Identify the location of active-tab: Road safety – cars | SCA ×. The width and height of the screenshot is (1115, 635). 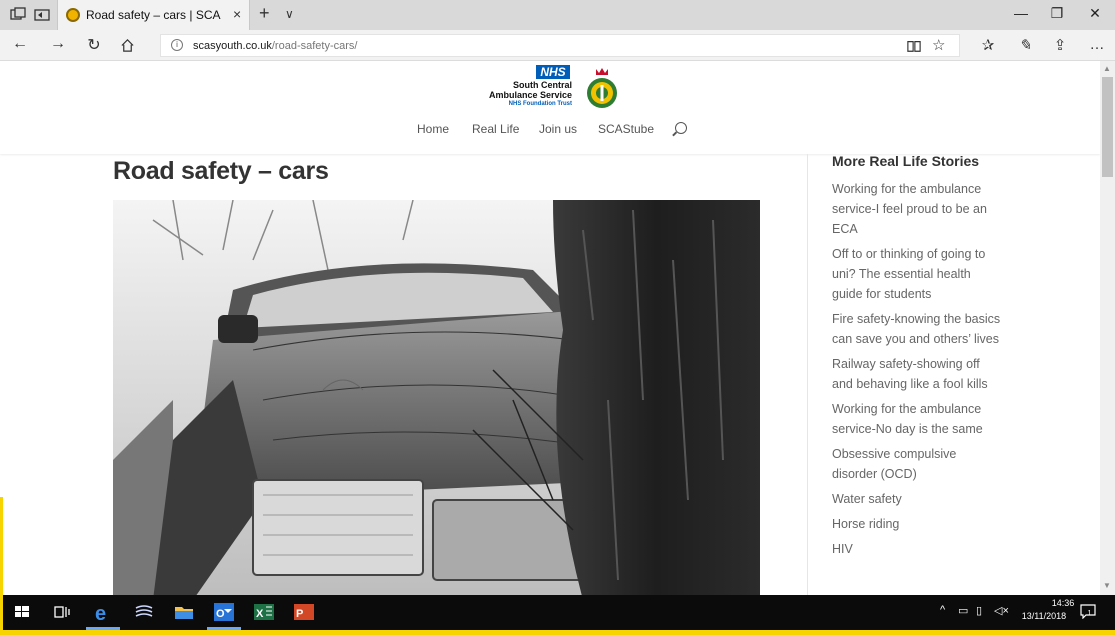
(153, 15).